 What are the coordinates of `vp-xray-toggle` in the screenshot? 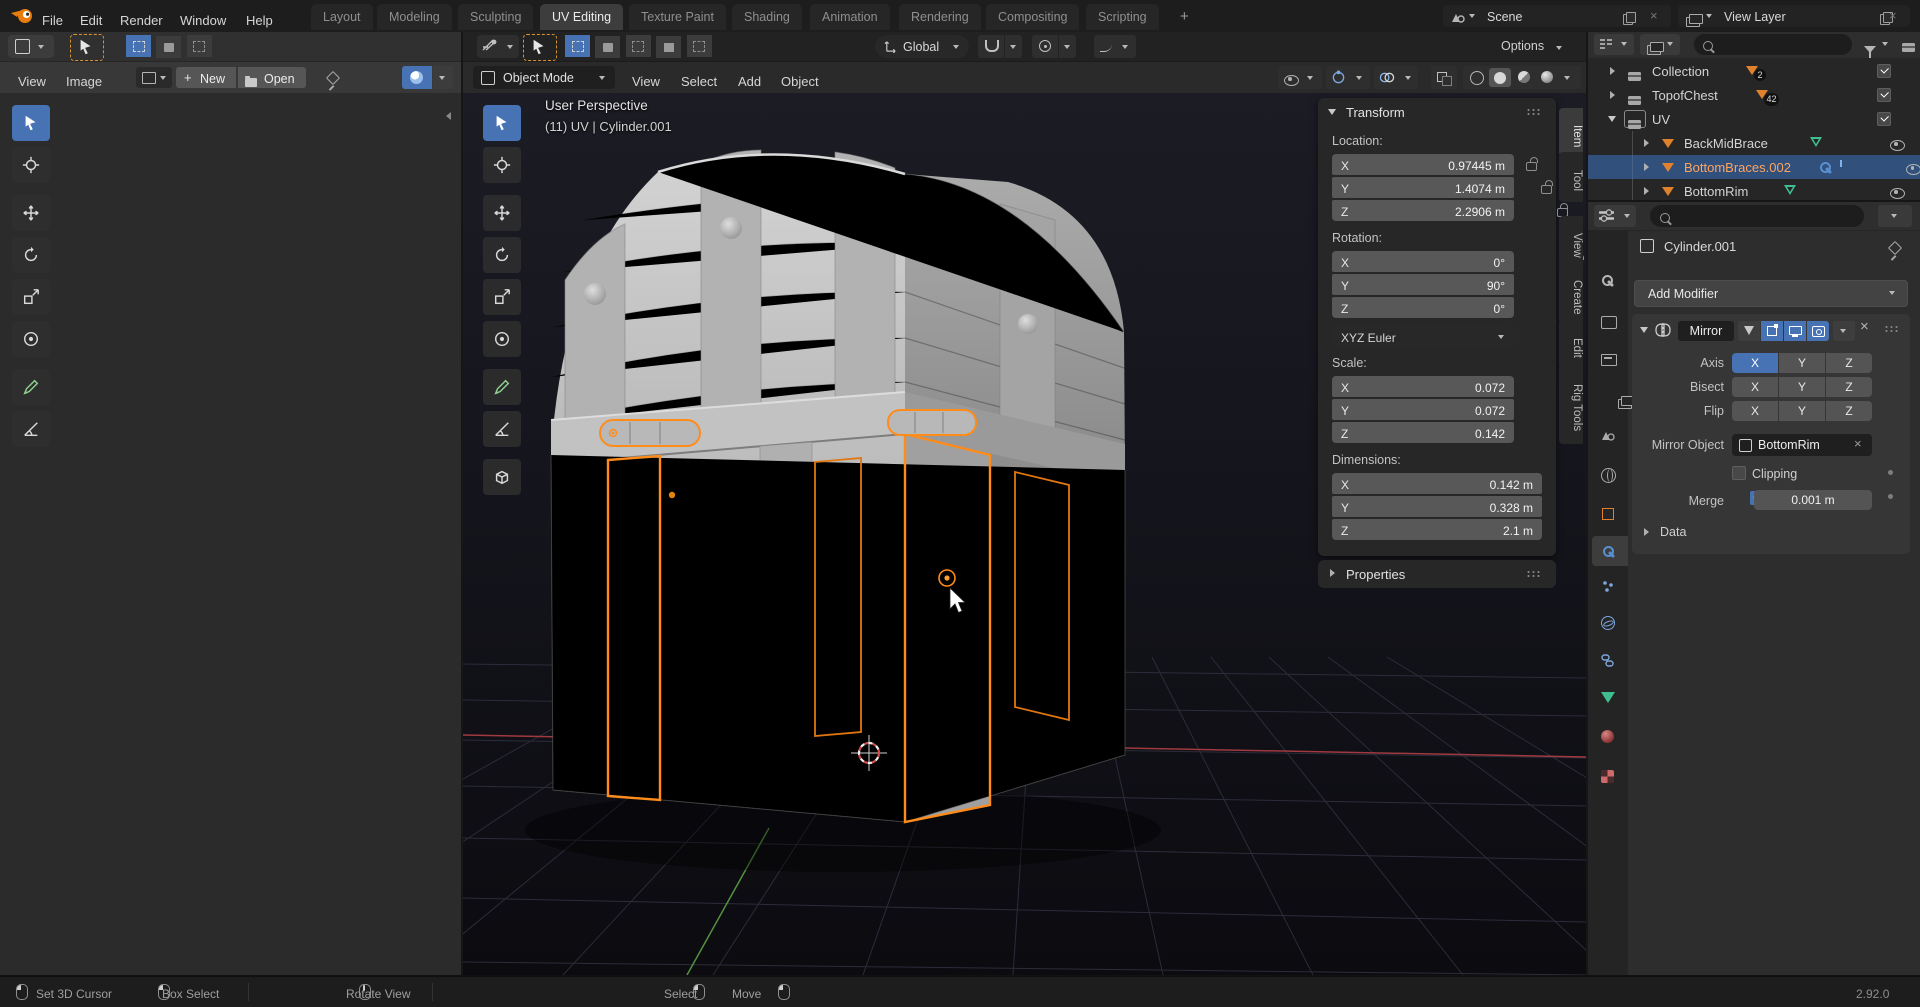 It's located at (1444, 77).